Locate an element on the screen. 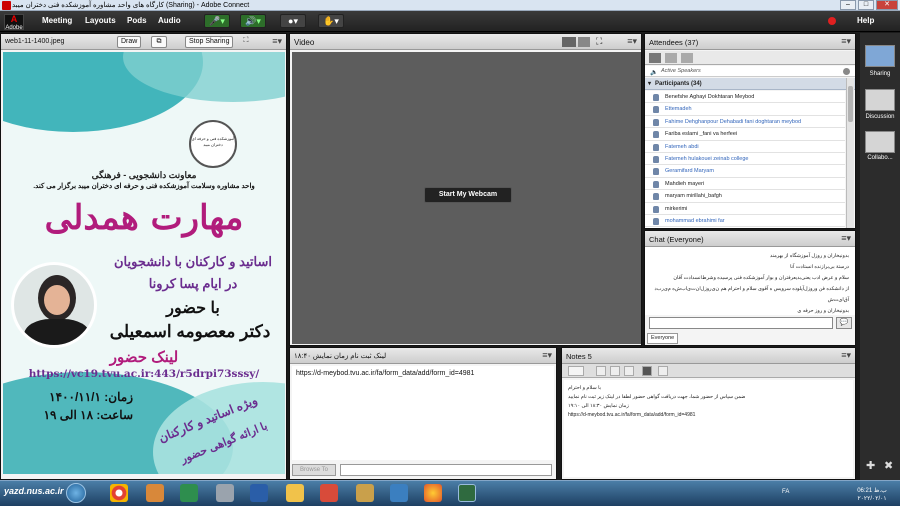 This screenshot has height=506, width=900. draw-button: Draw is located at coordinates (129, 42).